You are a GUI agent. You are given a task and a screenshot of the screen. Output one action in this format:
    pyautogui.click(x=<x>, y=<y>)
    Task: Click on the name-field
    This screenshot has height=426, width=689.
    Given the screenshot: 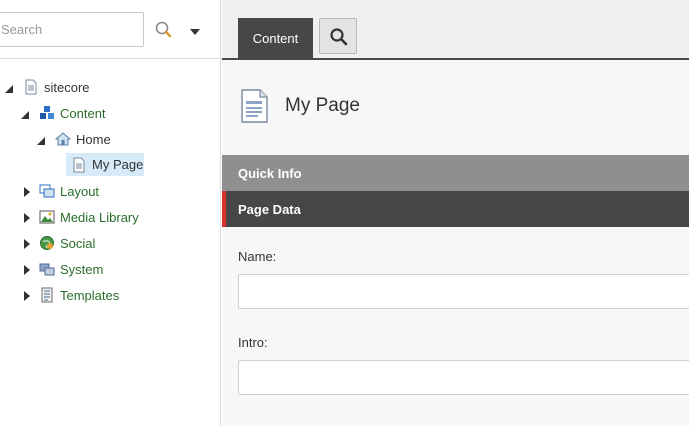 What is the action you would take?
    pyautogui.click(x=463, y=291)
    